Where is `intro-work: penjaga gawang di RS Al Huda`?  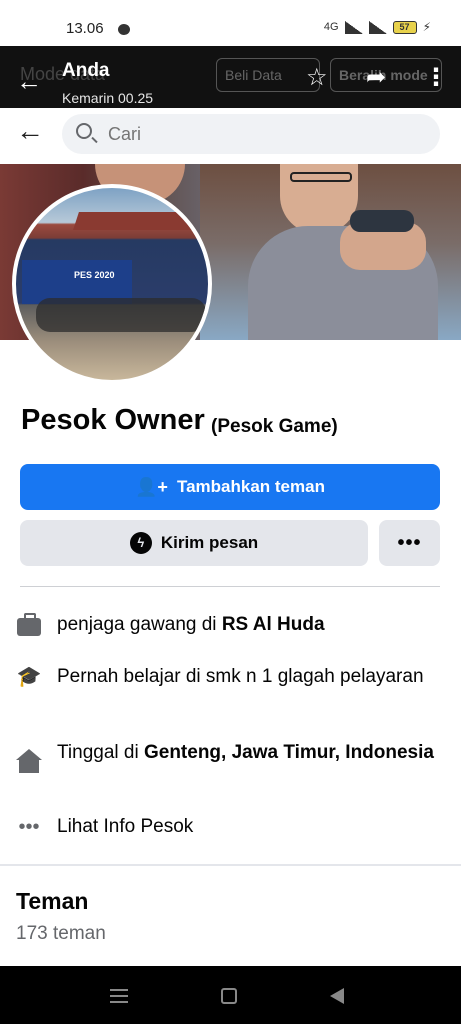
intro-work: penjaga gawang di RS Al Huda is located at coordinates (226, 625).